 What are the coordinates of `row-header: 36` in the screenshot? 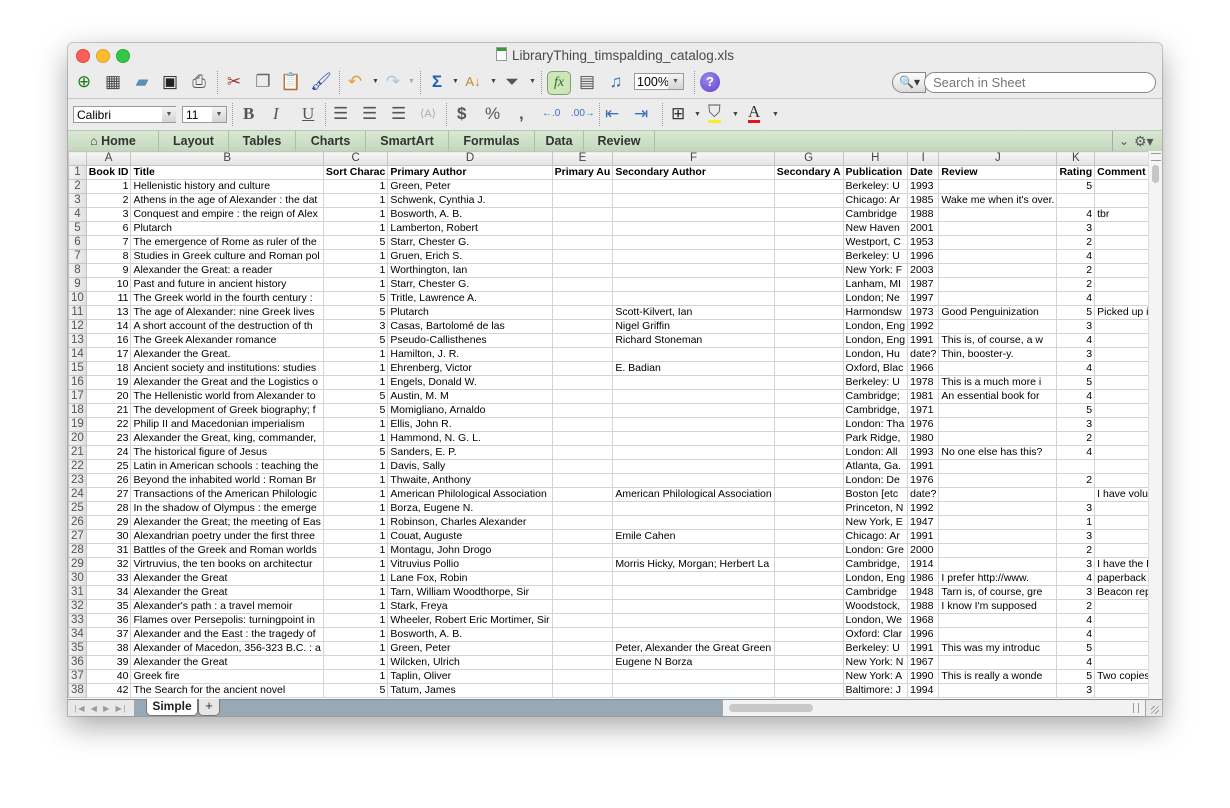 It's located at (77, 662).